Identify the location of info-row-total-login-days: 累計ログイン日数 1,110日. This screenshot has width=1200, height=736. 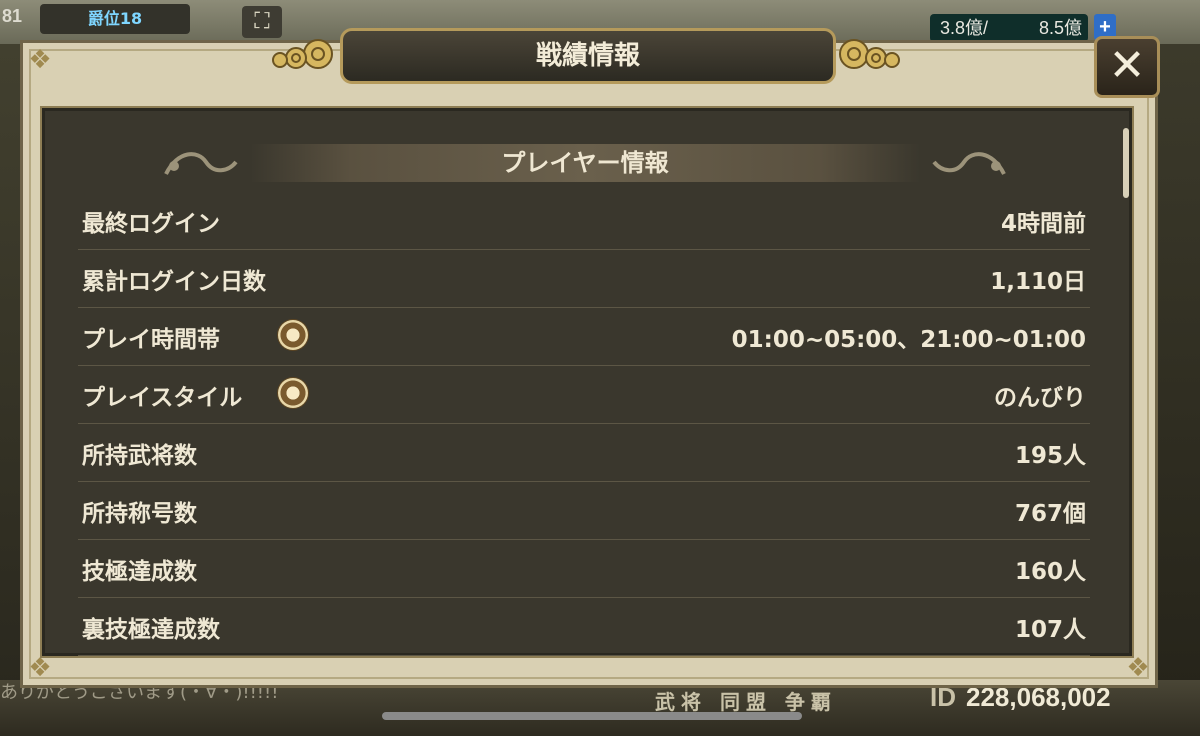
(584, 279).